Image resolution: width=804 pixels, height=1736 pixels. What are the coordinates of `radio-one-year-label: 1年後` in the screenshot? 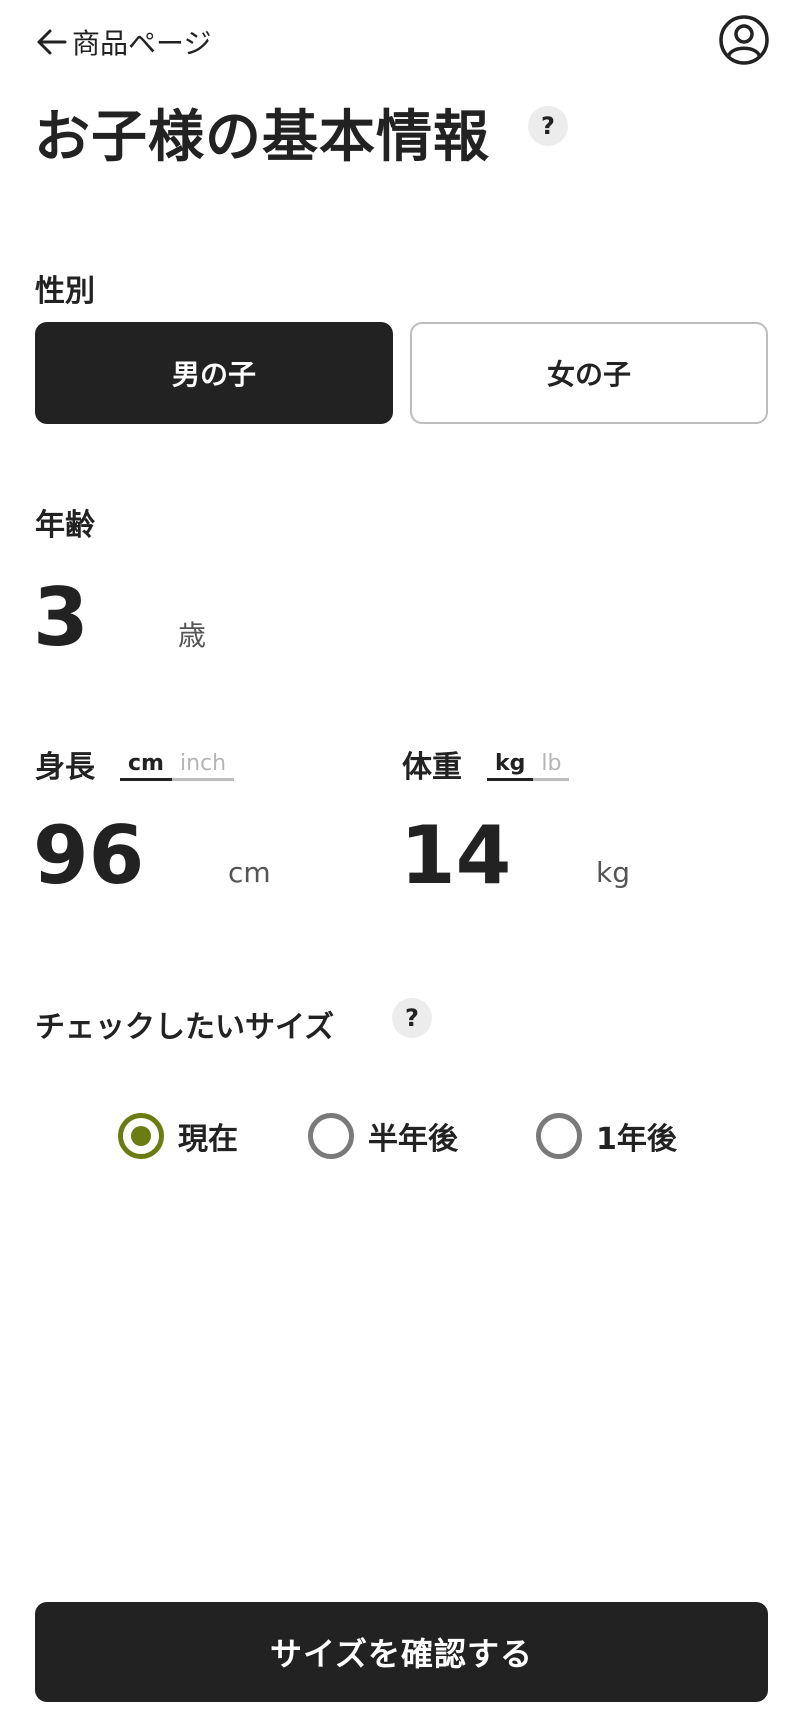 It's located at (636, 1139).